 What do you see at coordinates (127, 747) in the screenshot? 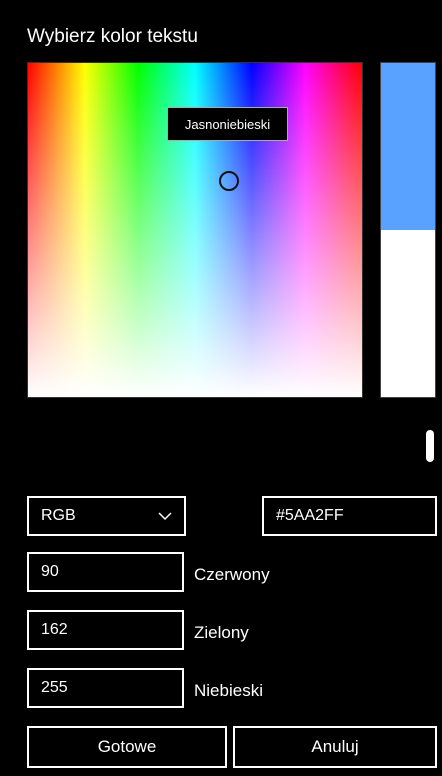
I see `done-button: Gotowe` at bounding box center [127, 747].